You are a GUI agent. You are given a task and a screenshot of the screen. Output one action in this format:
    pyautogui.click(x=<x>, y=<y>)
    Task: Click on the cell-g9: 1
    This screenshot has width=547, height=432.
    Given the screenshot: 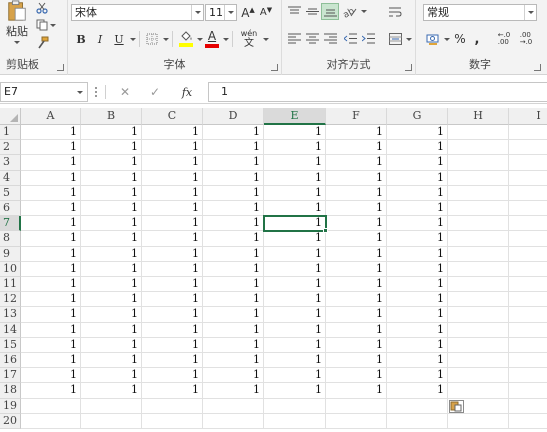 What is the action you would take?
    pyautogui.click(x=417, y=254)
    